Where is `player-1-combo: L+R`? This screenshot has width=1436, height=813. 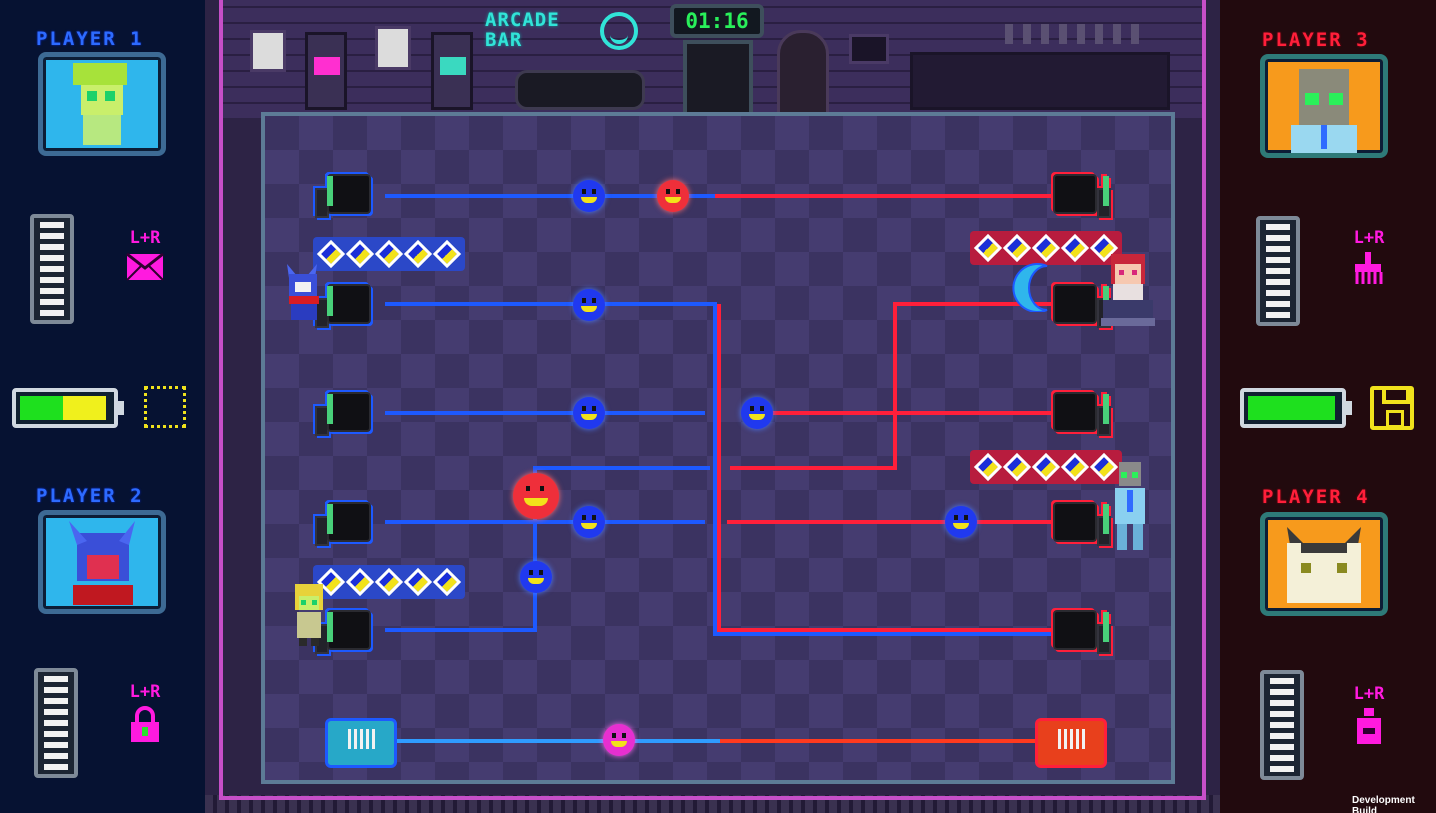 player-1-combo: L+R is located at coordinates (145, 255).